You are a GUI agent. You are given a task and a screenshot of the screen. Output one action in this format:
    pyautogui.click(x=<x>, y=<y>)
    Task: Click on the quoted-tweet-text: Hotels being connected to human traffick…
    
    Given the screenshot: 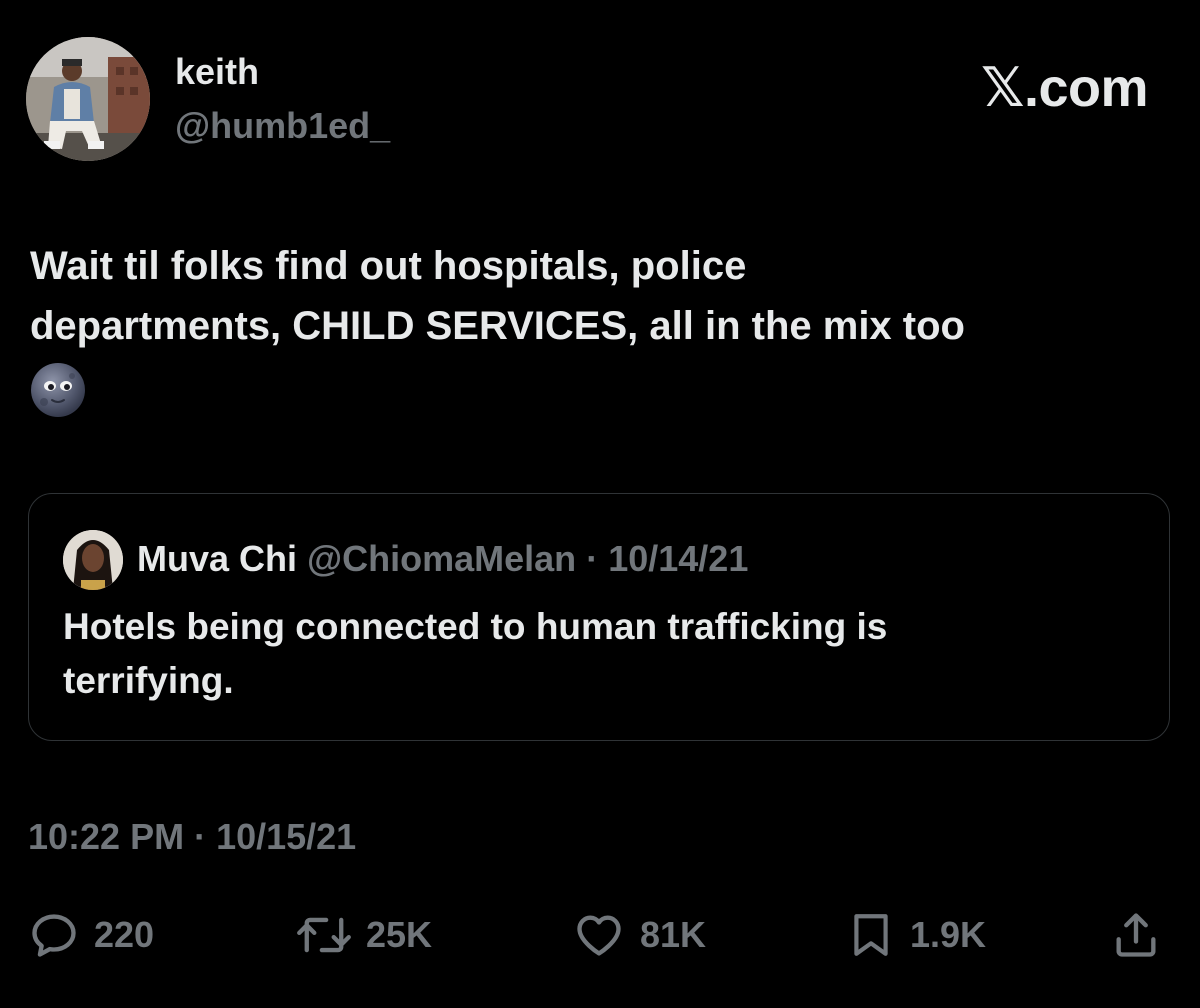 What is the action you would take?
    pyautogui.click(x=603, y=654)
    